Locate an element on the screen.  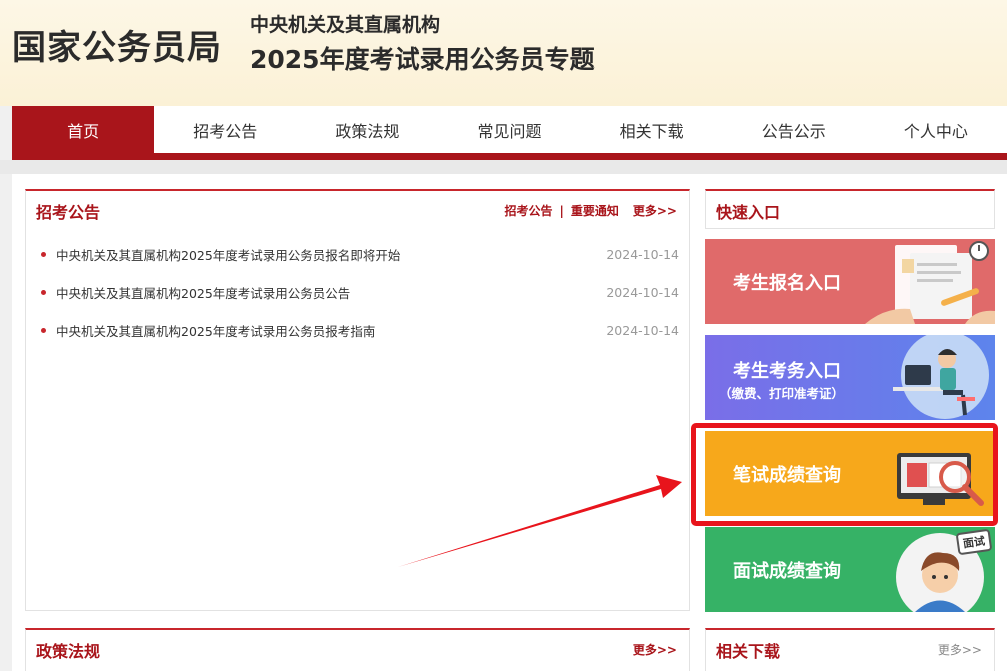
downloads-more-link: 更多>> is located at coordinates (960, 649).